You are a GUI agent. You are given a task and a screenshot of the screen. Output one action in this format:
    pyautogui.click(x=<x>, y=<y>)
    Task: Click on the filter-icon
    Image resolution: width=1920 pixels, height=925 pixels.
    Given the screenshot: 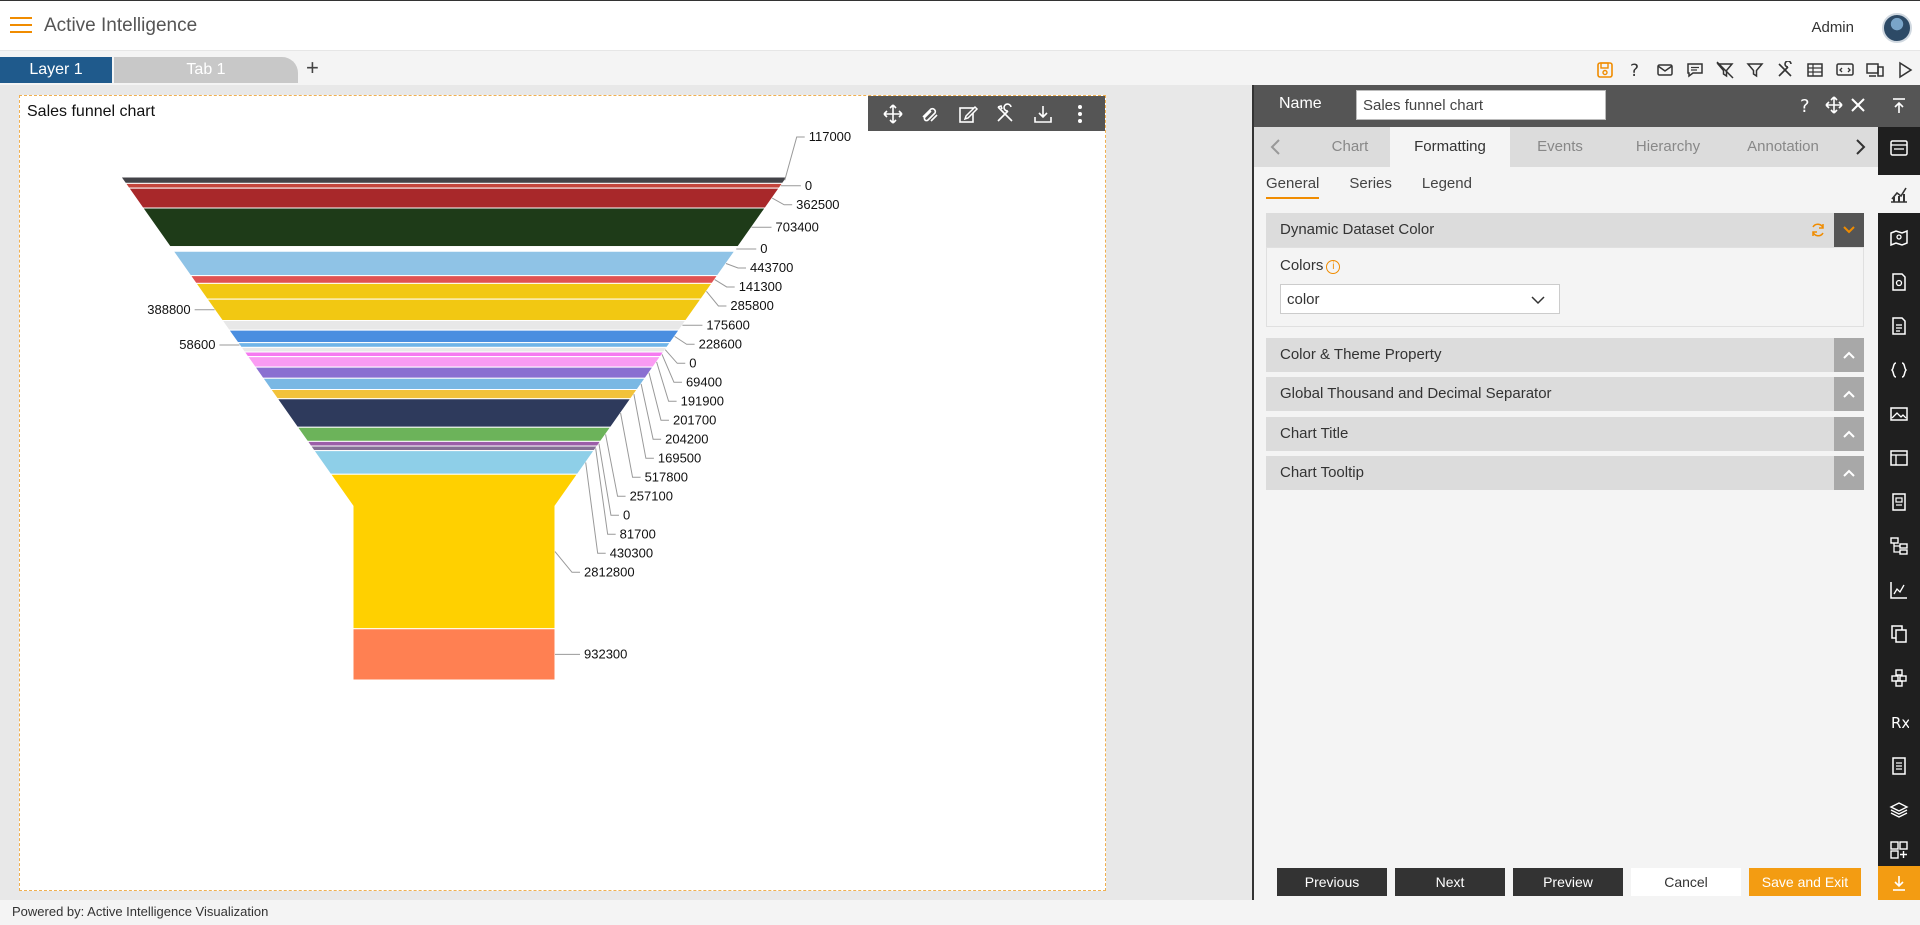 What is the action you would take?
    pyautogui.click(x=1755, y=70)
    